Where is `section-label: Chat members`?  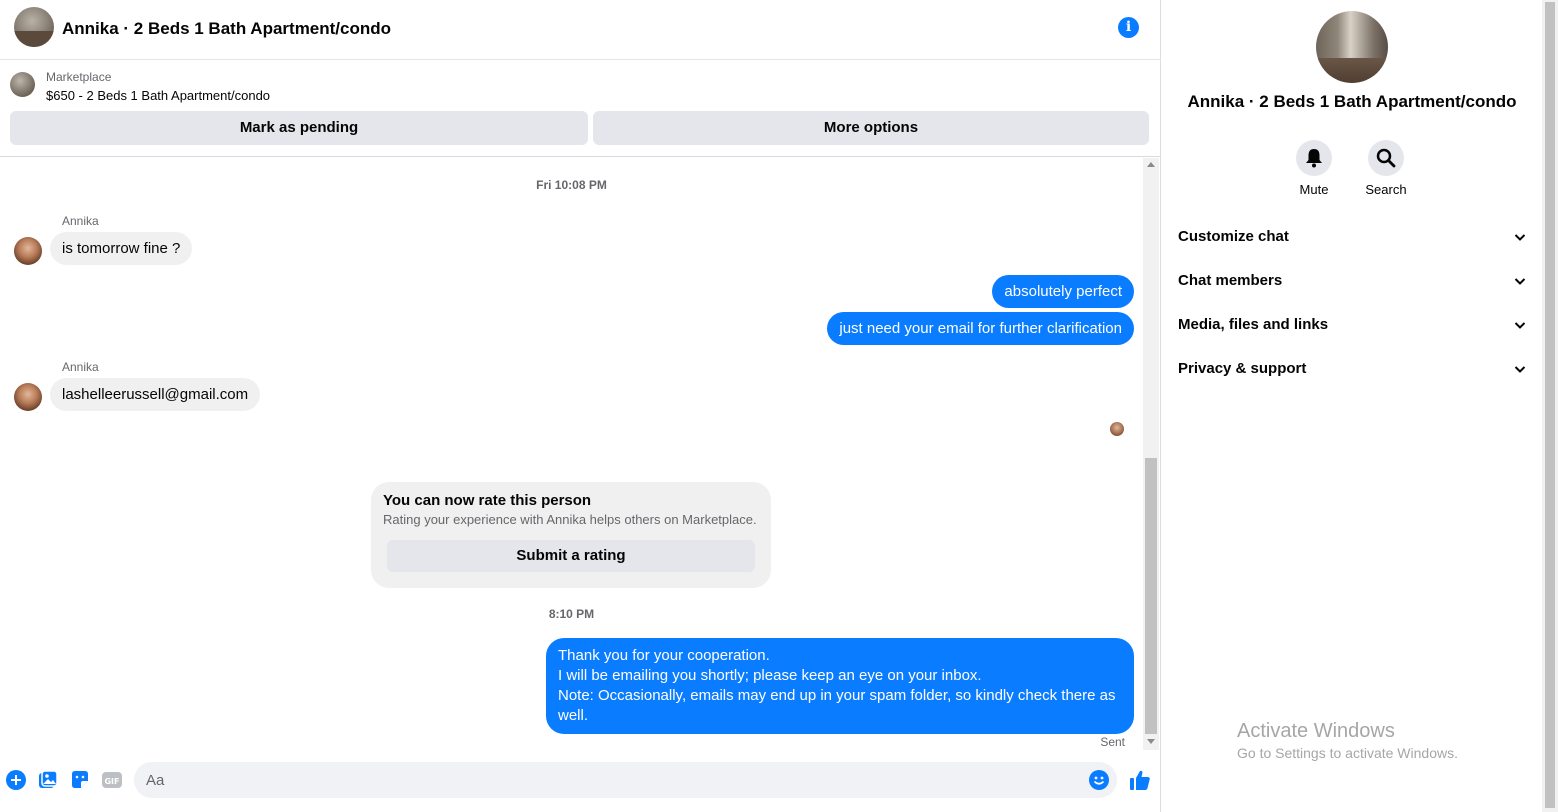 section-label: Chat members is located at coordinates (1230, 280).